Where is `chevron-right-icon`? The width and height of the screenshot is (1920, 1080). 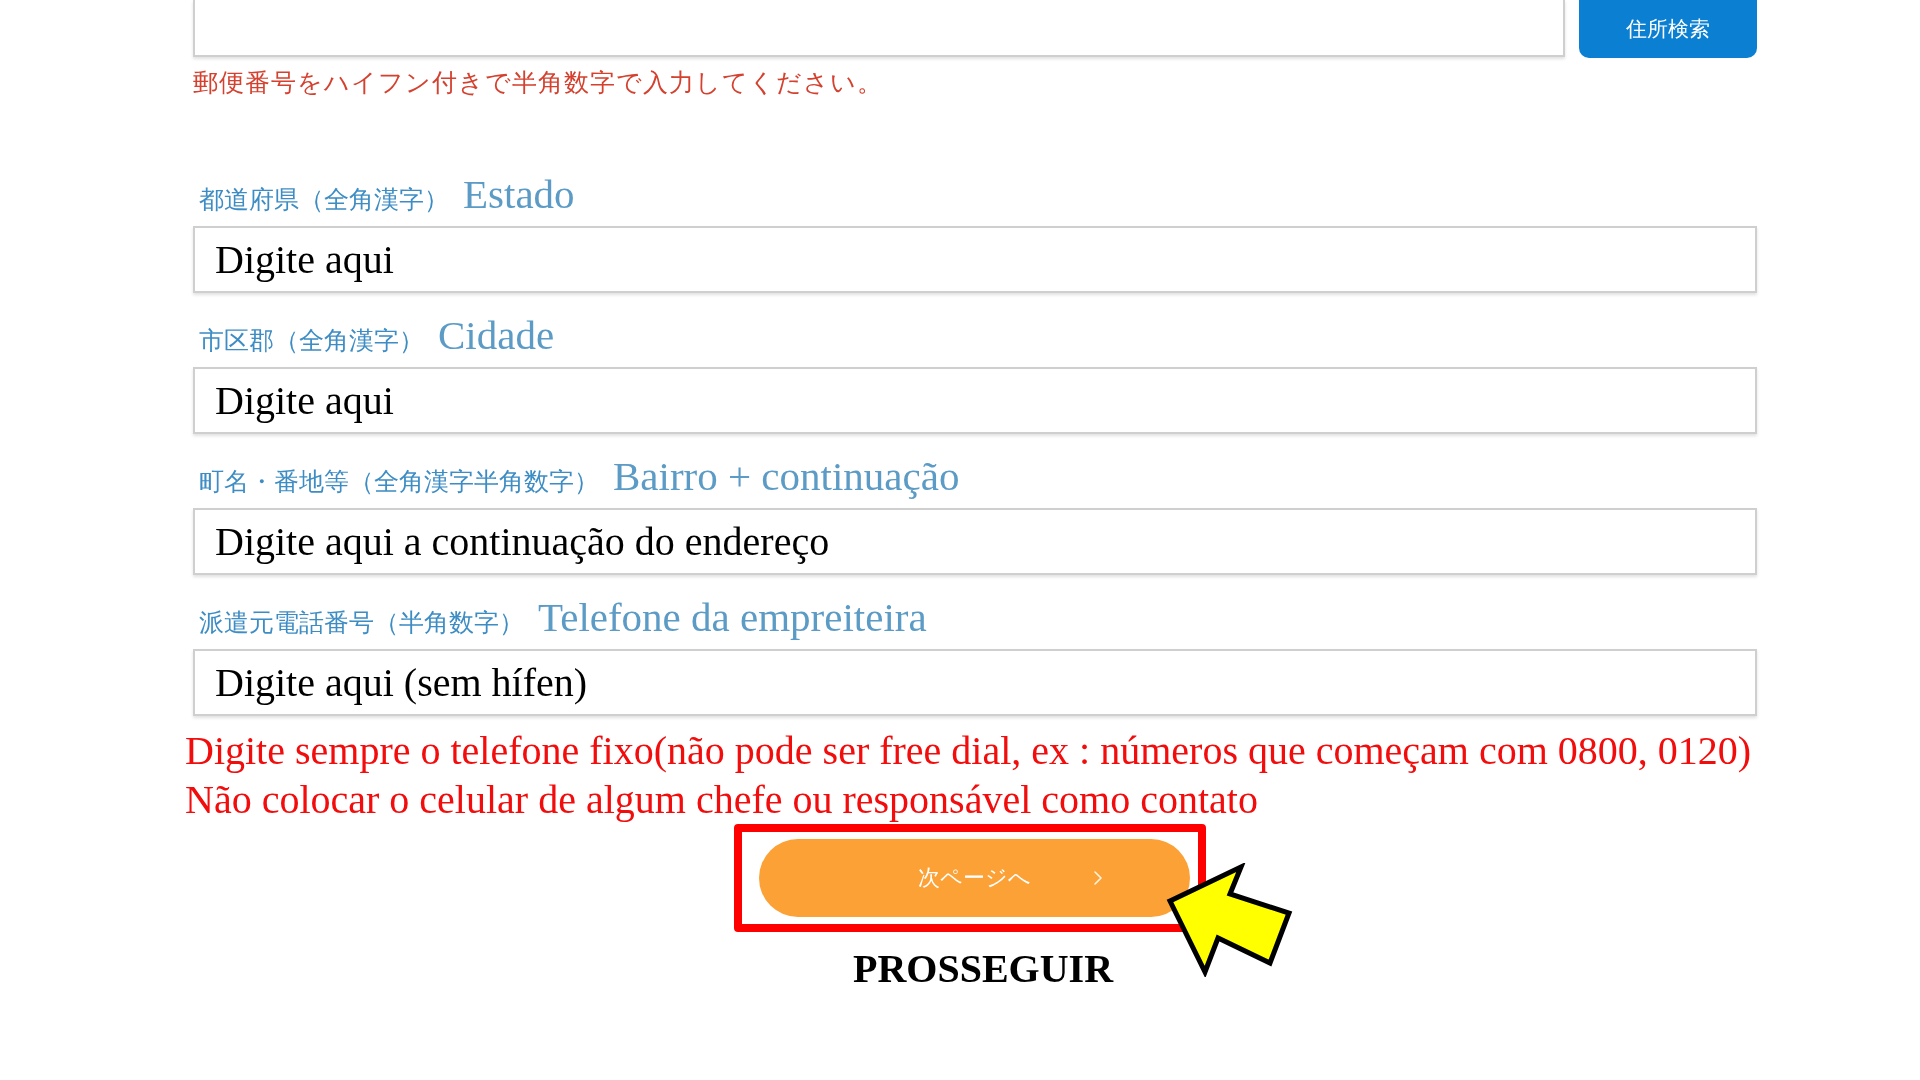
chevron-right-icon is located at coordinates (1098, 878).